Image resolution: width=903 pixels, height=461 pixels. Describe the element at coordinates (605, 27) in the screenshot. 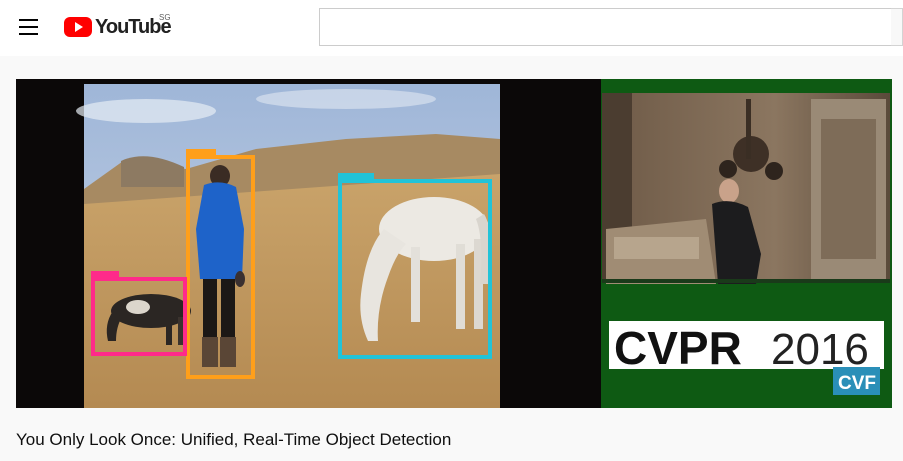

I see `search-input` at that location.